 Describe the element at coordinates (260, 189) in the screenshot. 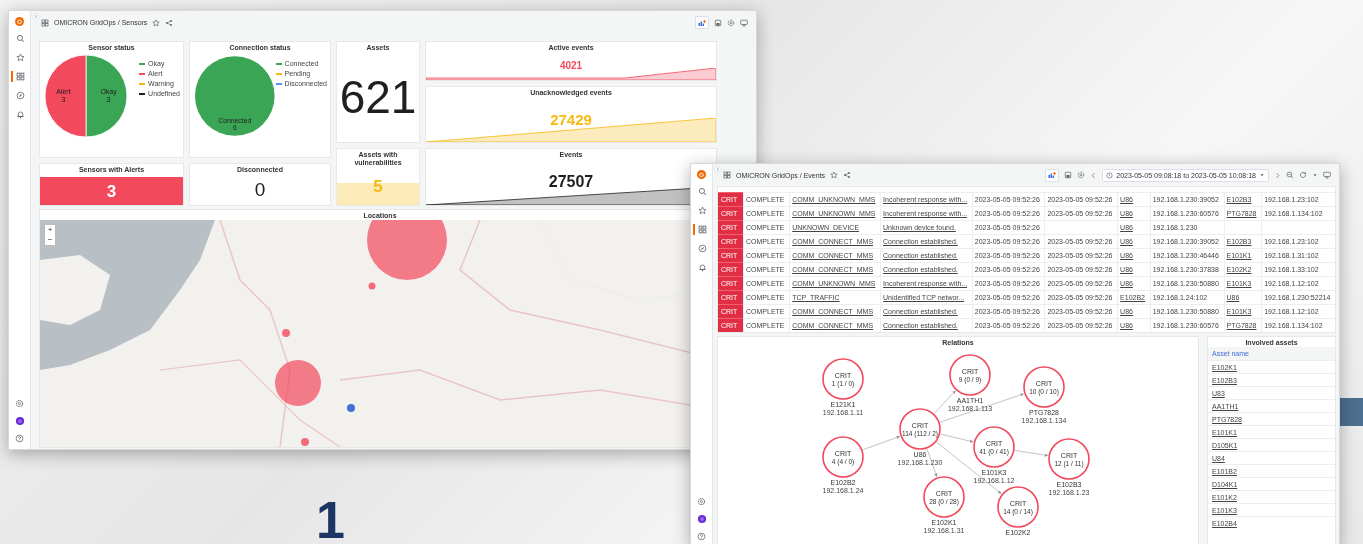

I see `stat-value: 0` at that location.